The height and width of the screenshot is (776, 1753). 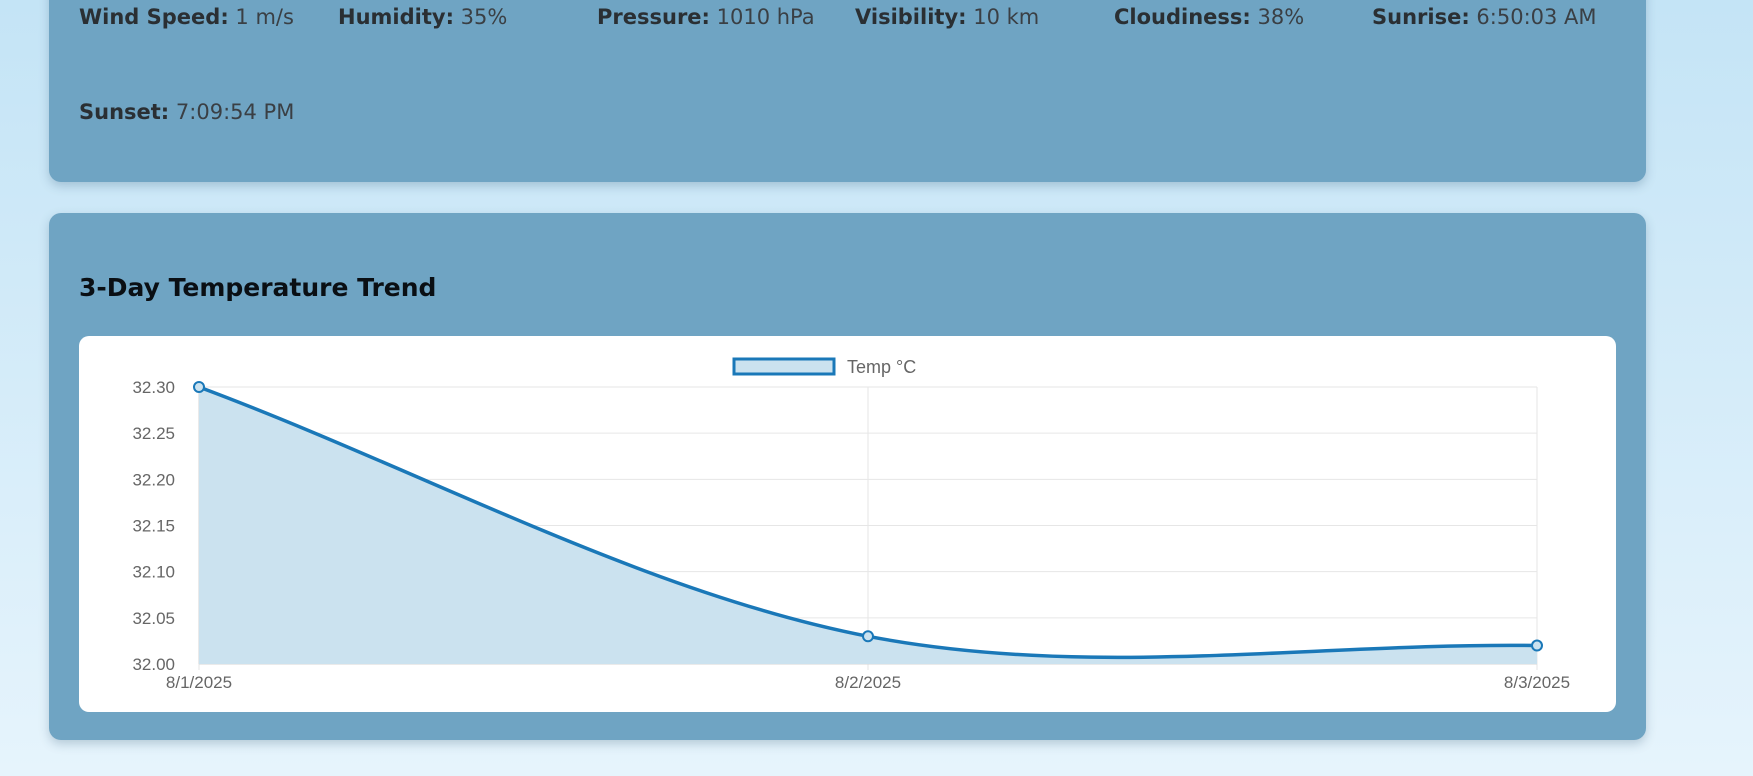 What do you see at coordinates (1421, 17) in the screenshot?
I see `detail-label: Sunrise:` at bounding box center [1421, 17].